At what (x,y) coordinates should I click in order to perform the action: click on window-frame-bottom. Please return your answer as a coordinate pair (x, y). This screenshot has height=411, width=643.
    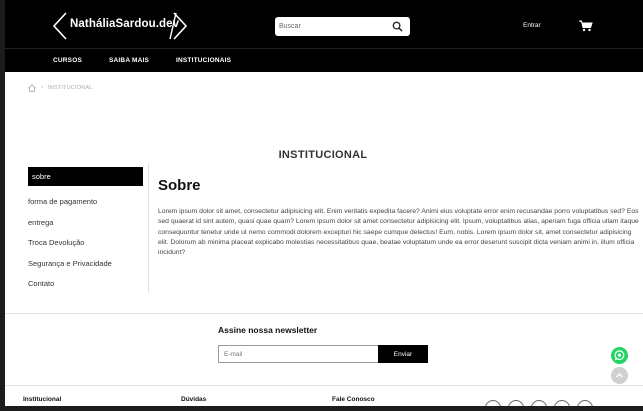
    Looking at the image, I should click on (321, 408).